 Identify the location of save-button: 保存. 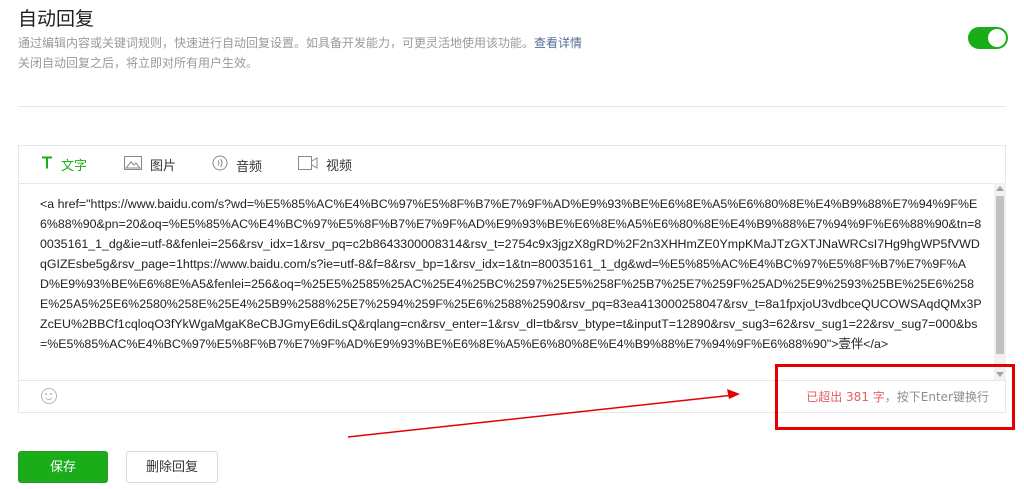
(63, 467).